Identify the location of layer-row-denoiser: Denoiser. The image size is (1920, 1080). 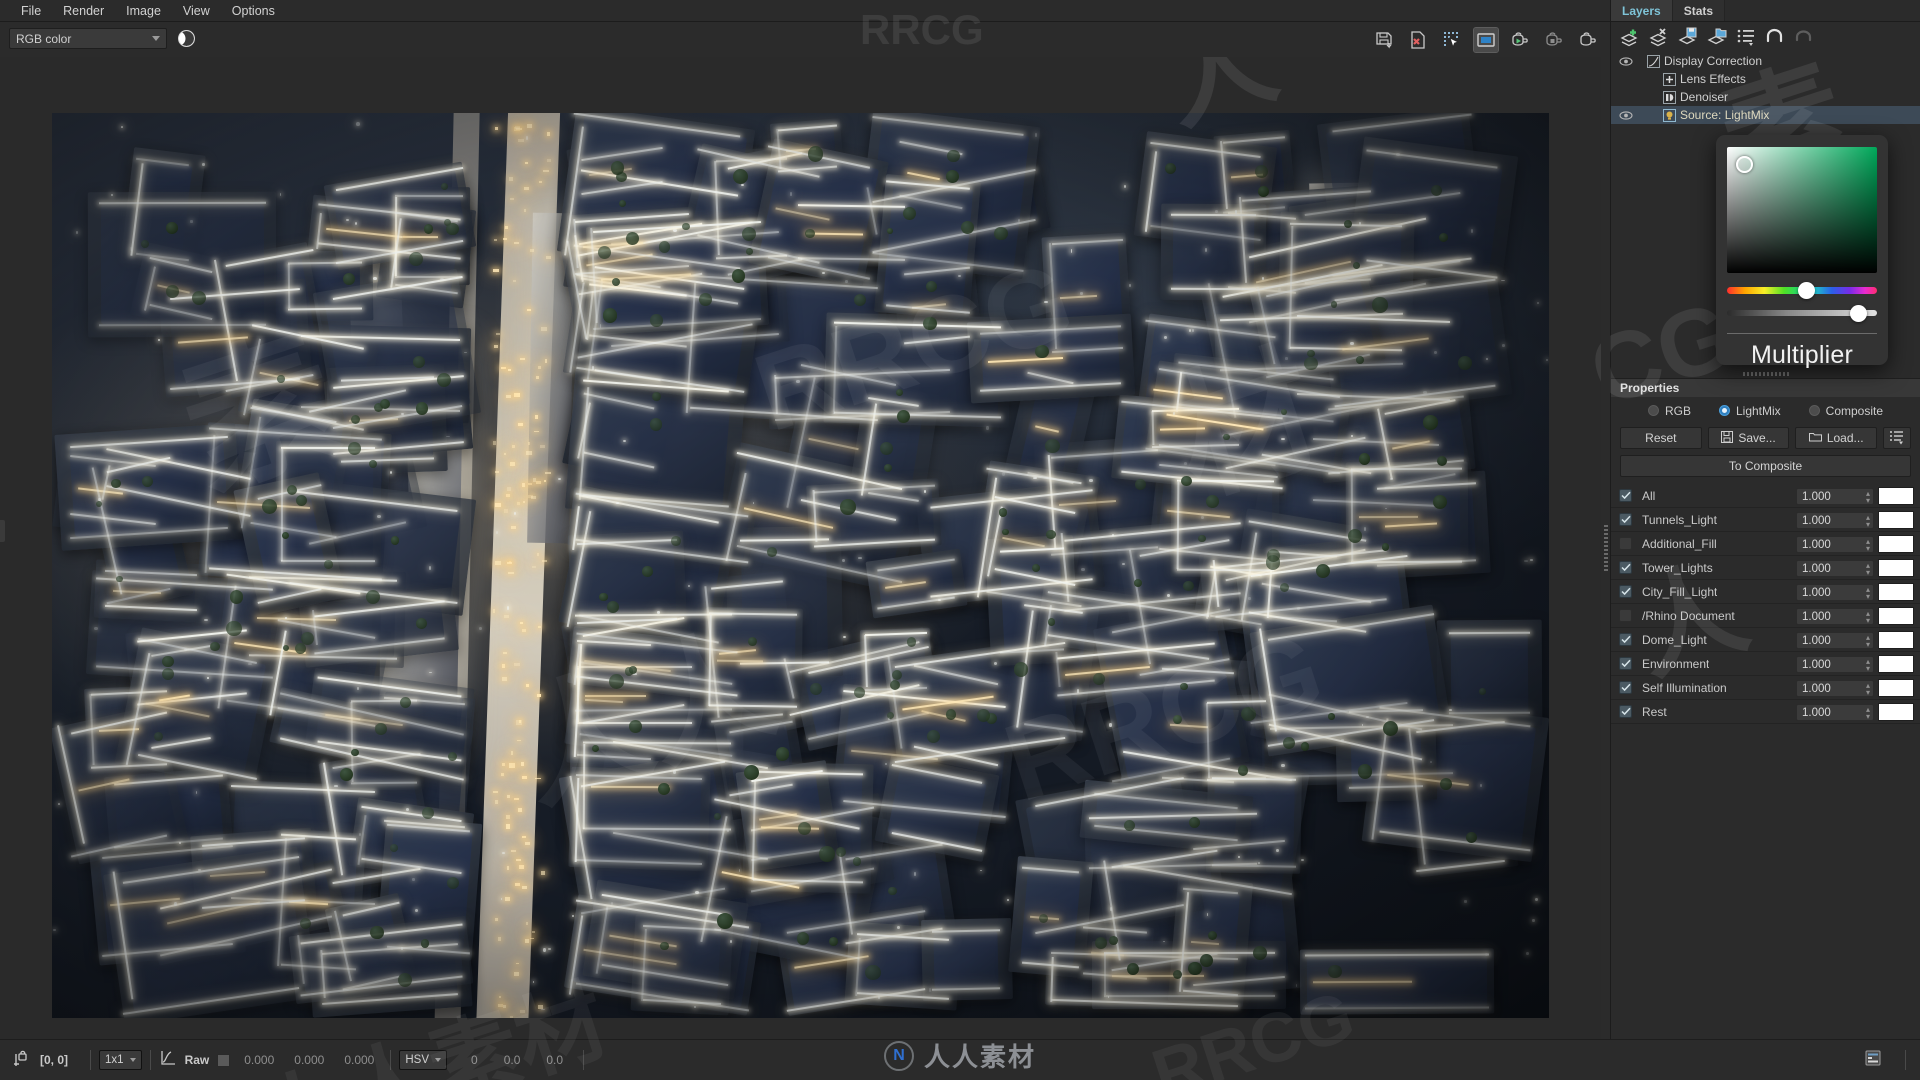
(1765, 97).